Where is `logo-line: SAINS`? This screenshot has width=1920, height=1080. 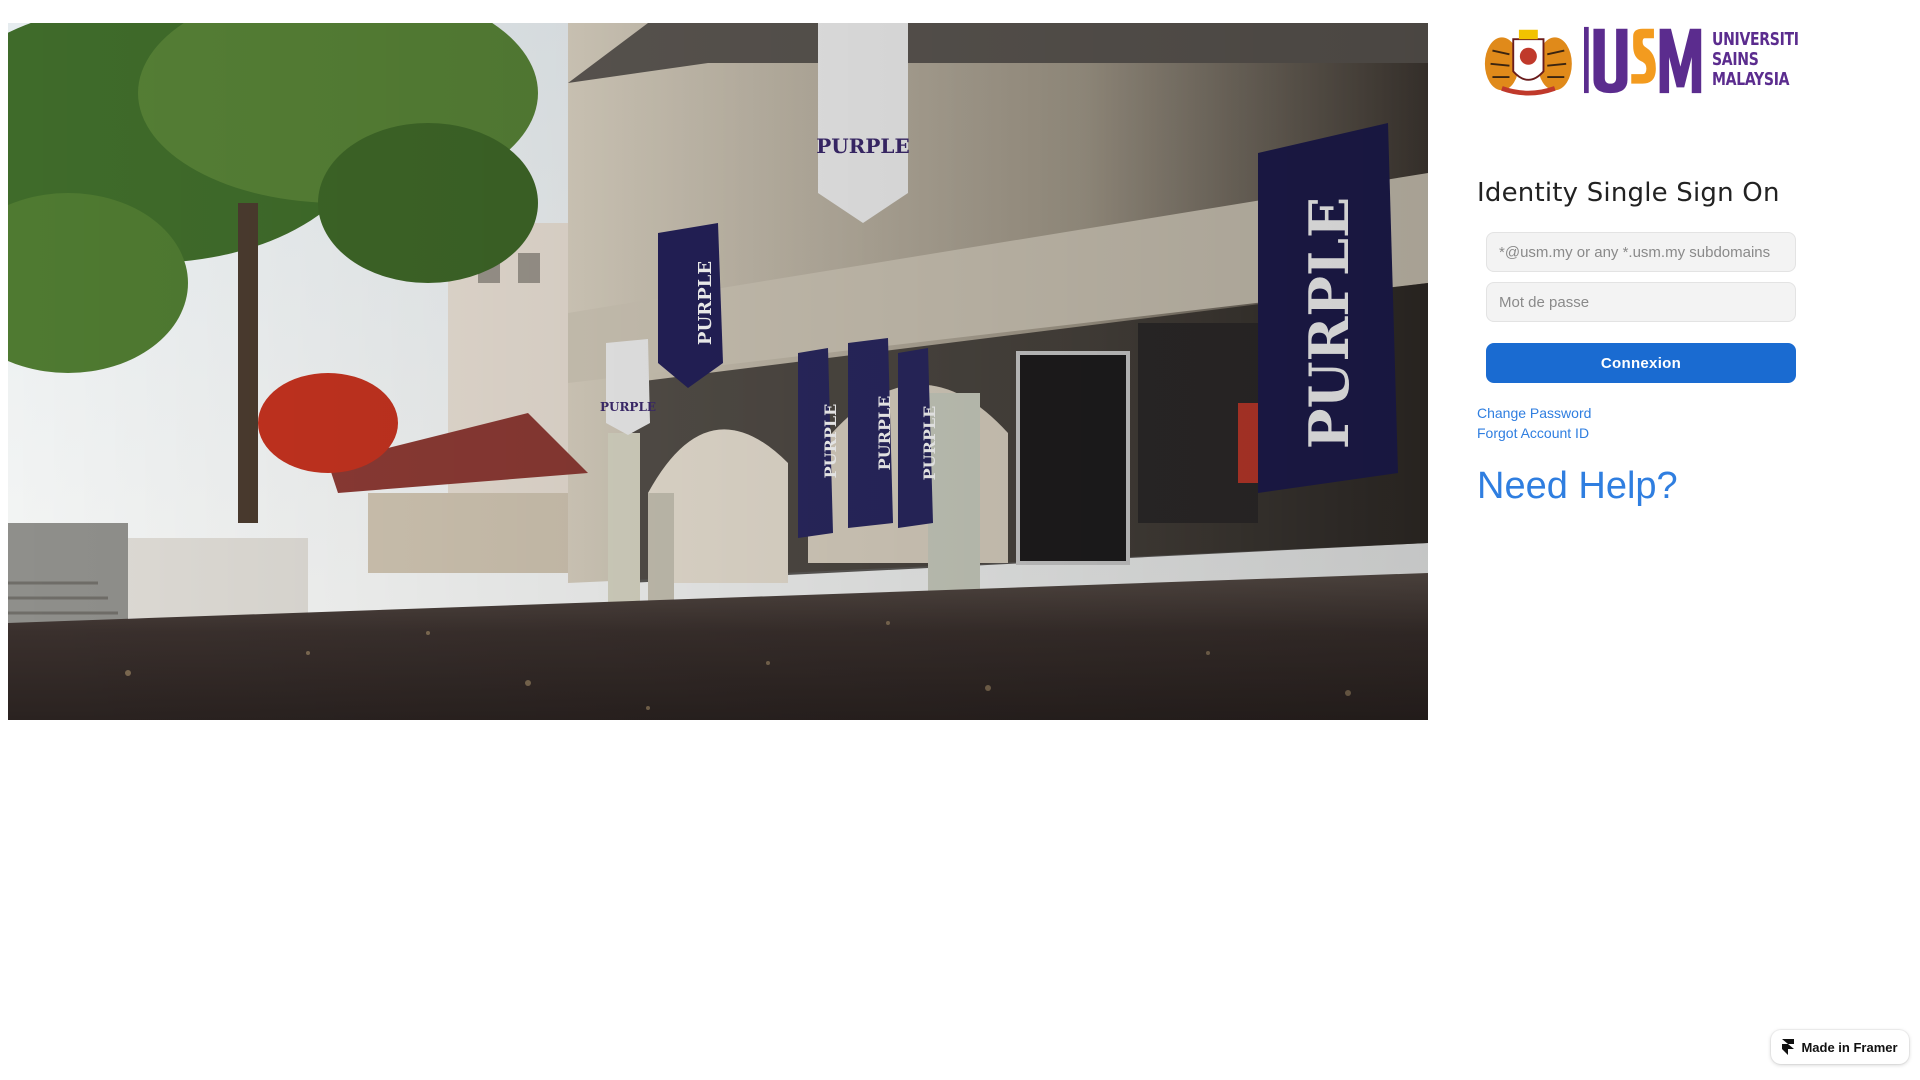 logo-line: SAINS is located at coordinates (1735, 59).